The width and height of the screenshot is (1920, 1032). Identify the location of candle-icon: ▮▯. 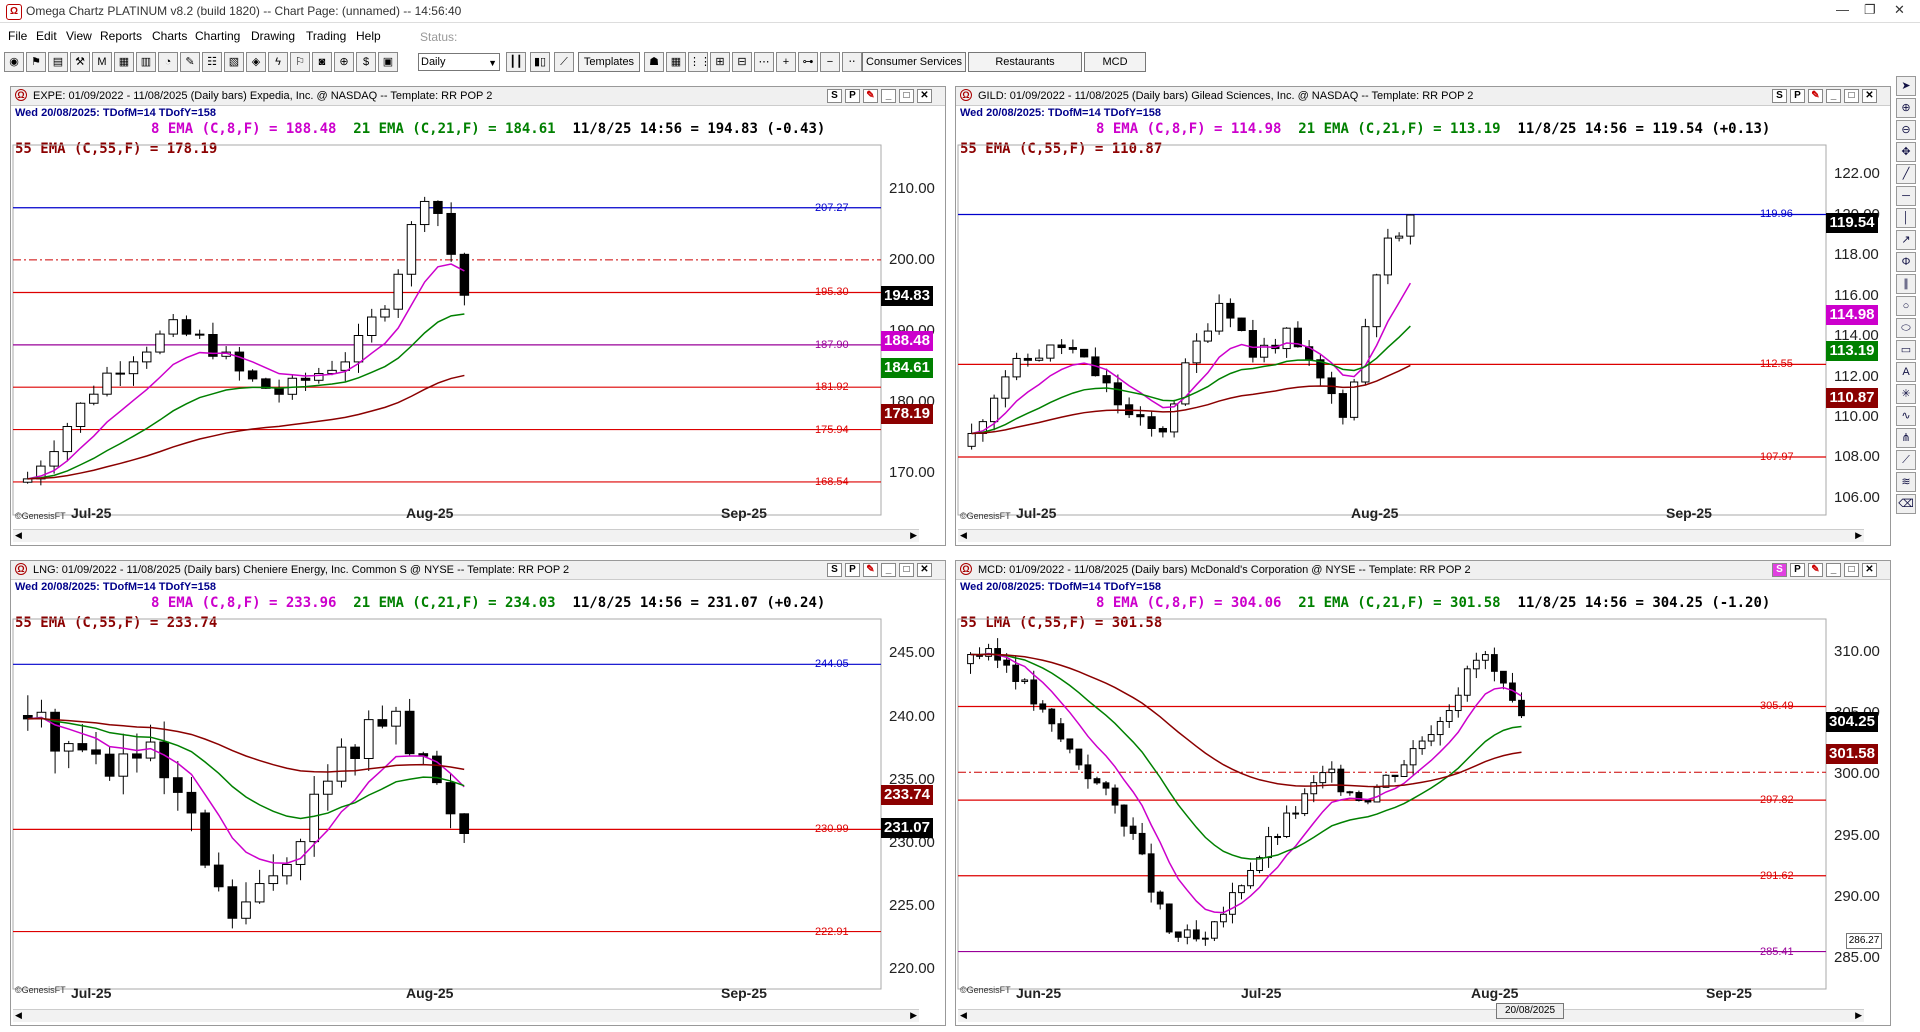
(540, 62).